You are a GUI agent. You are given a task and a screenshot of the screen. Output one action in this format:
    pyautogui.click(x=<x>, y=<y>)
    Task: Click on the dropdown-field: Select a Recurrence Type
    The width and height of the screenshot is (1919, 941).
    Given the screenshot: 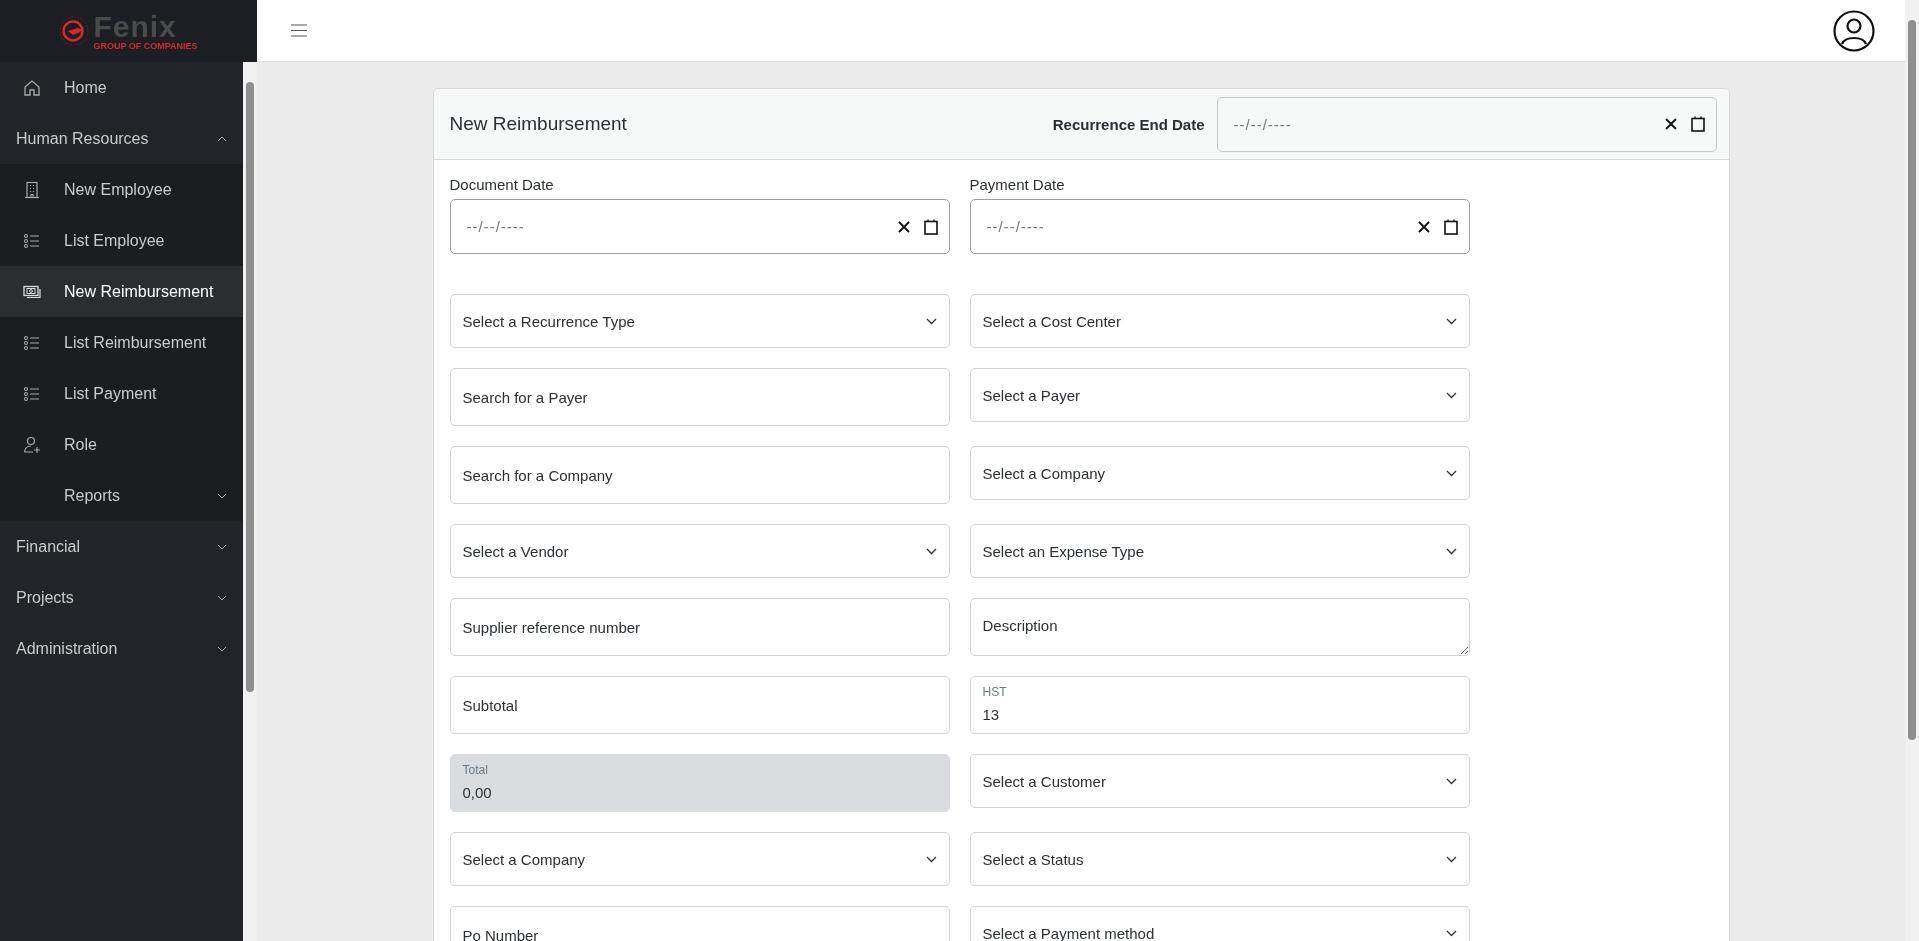 What is the action you would take?
    pyautogui.click(x=699, y=321)
    